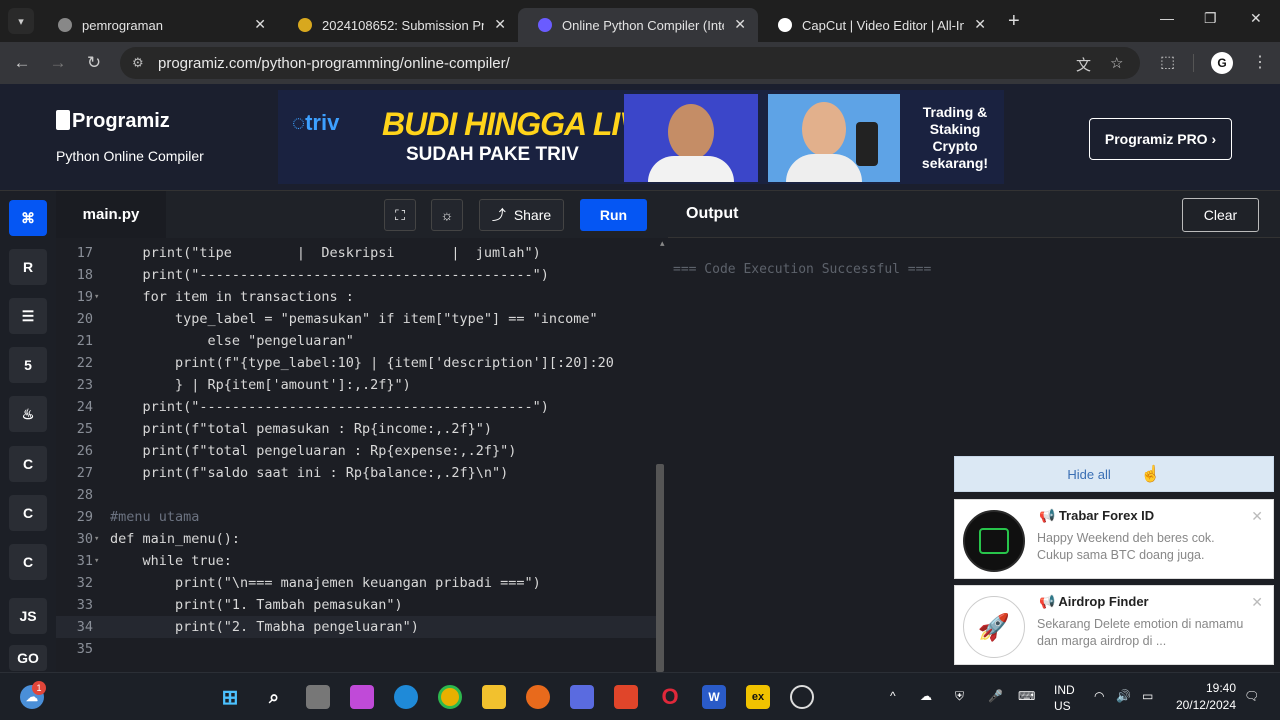 The width and height of the screenshot is (1280, 720). Describe the element at coordinates (356, 605) in the screenshot. I see `code-line: 33 print("1. Tambah pemasukan")` at that location.